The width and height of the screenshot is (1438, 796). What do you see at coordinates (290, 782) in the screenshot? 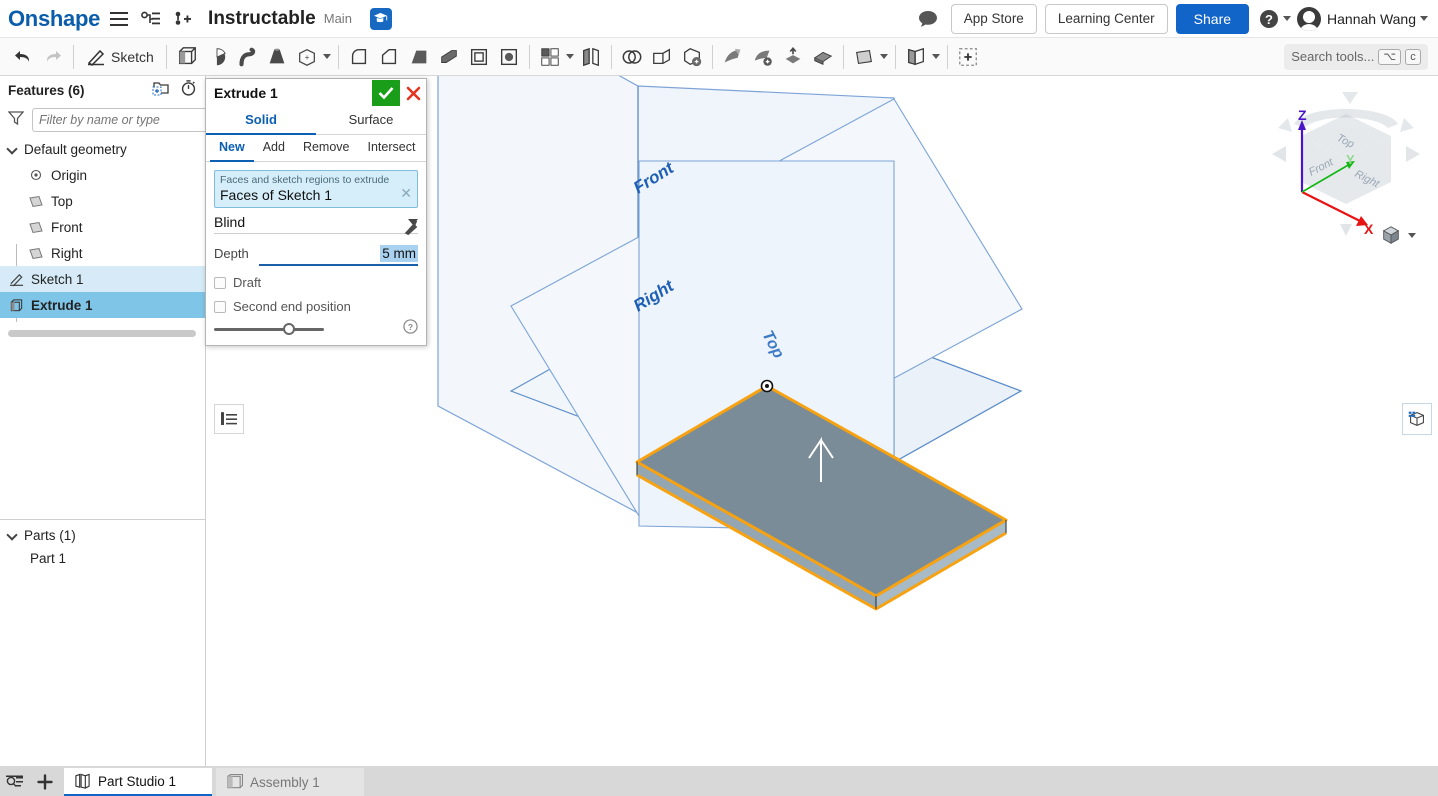
I see `tab-assembly-1: Assembly 1` at bounding box center [290, 782].